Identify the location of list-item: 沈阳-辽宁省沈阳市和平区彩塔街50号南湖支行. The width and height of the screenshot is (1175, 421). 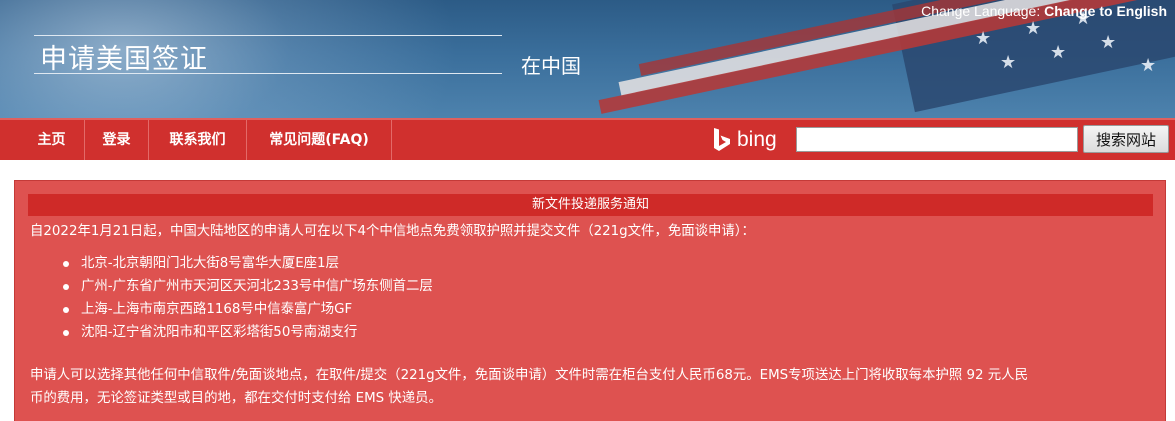
(248, 334).